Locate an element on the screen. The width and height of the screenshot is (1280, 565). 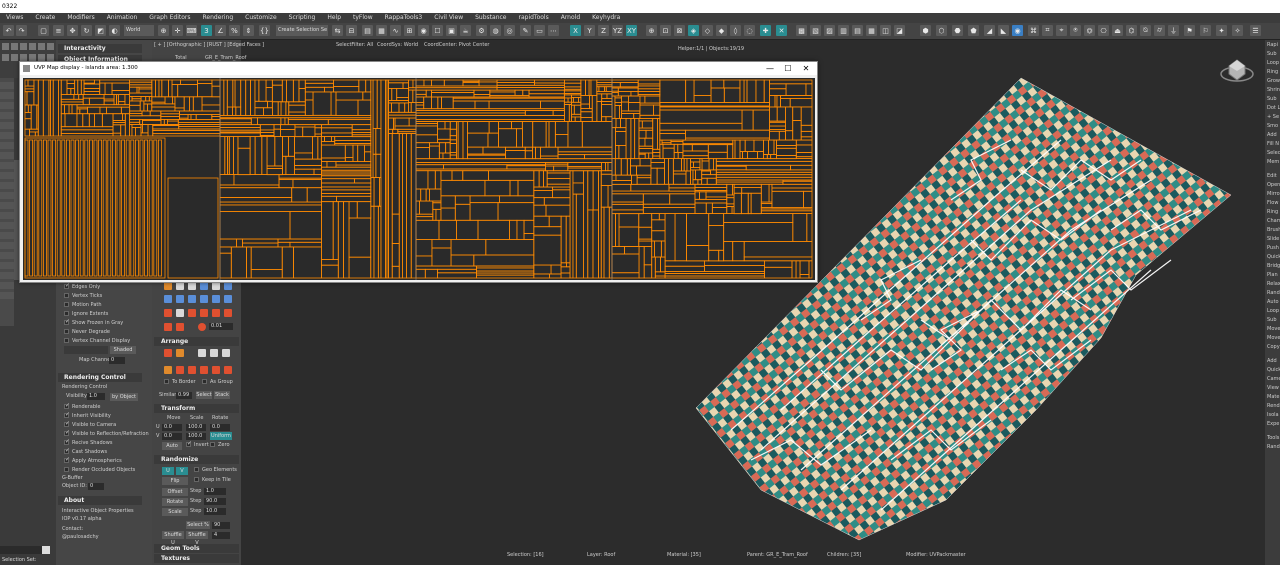
arrange-a-icon is located at coordinates (168, 353).